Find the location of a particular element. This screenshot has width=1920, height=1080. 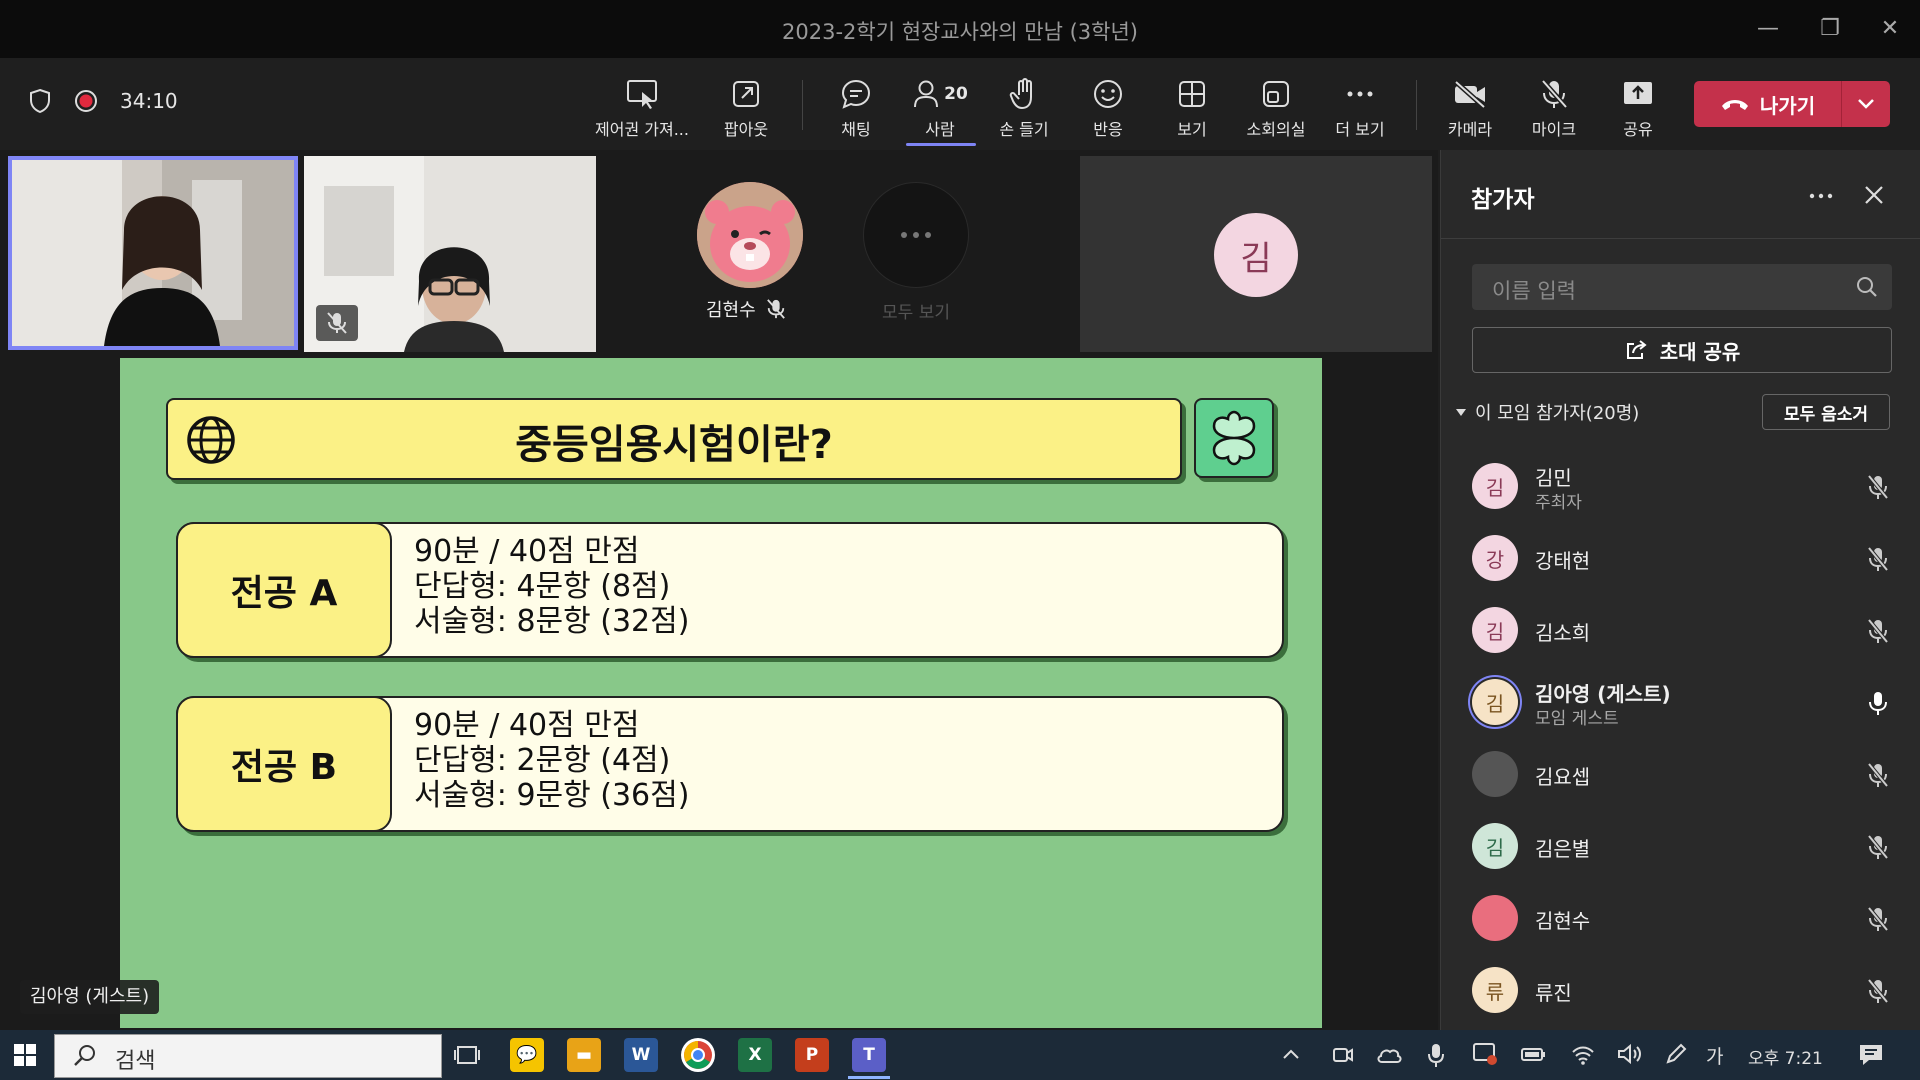

windows-start-icon is located at coordinates (25, 1055).